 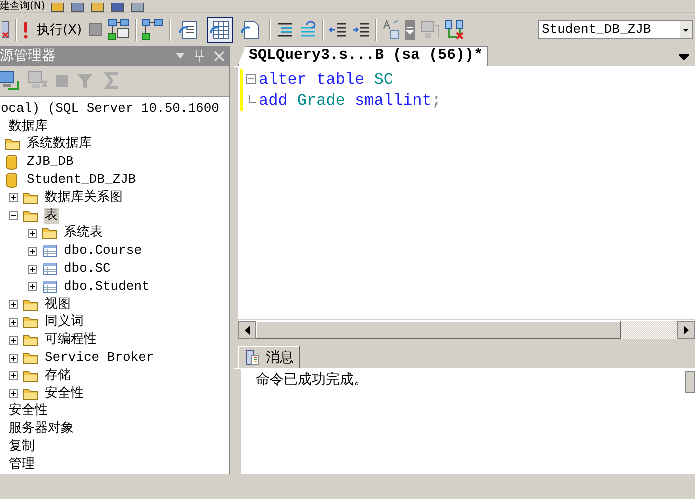 I want to click on right-arrow-icon, so click(x=686, y=330).